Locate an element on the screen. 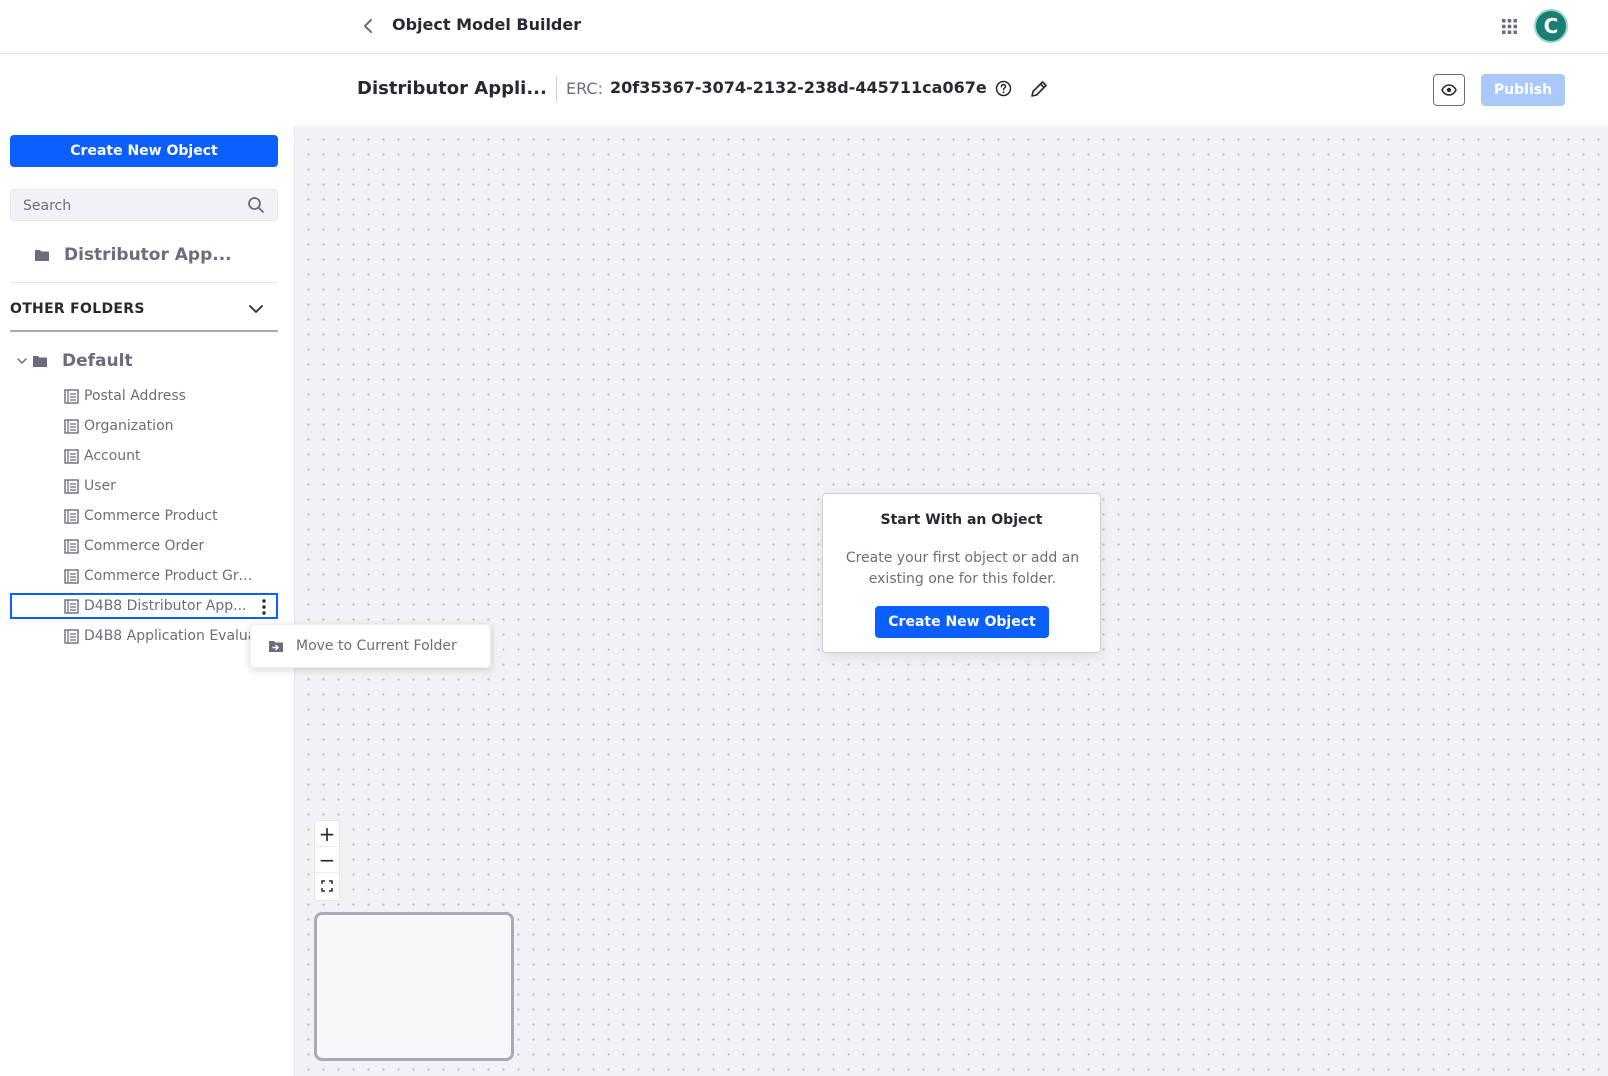 The height and width of the screenshot is (1076, 1608). object-item-label: D4B8 Application Evalua is located at coordinates (169, 636).